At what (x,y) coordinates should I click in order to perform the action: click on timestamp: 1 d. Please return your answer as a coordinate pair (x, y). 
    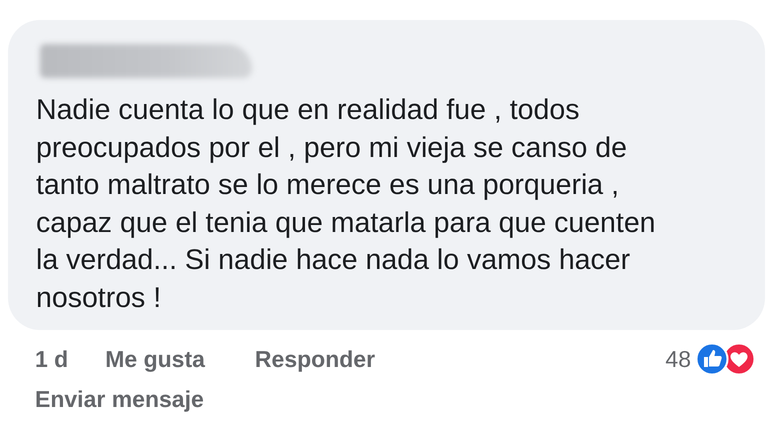
    Looking at the image, I should click on (51, 359).